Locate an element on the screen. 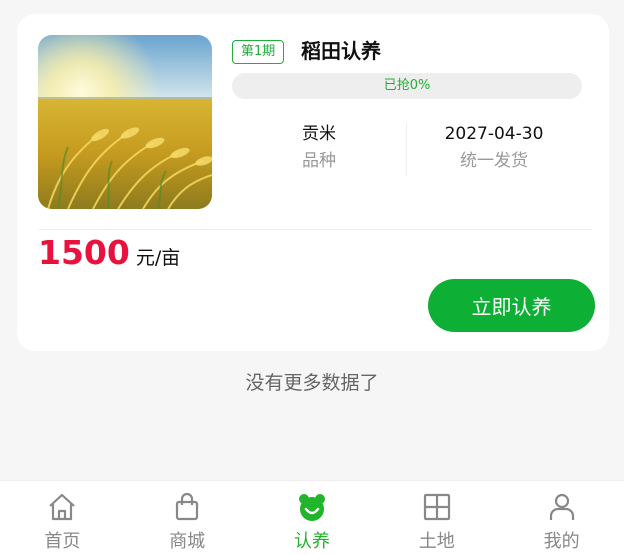 Image resolution: width=624 pixels, height=555 pixels. price-value: 1500 is located at coordinates (84, 252).